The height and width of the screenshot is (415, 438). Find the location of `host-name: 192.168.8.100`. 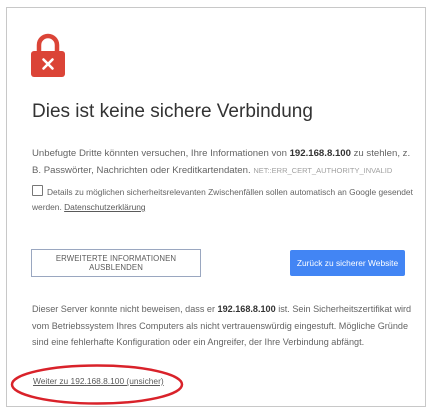

host-name: 192.168.8.100 is located at coordinates (320, 153).